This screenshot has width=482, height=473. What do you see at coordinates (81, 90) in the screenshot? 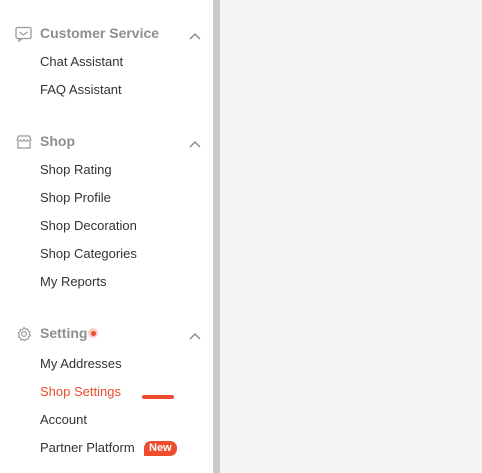
I see `sidebar-item-faq-assistant: FAQ Assistant` at bounding box center [81, 90].